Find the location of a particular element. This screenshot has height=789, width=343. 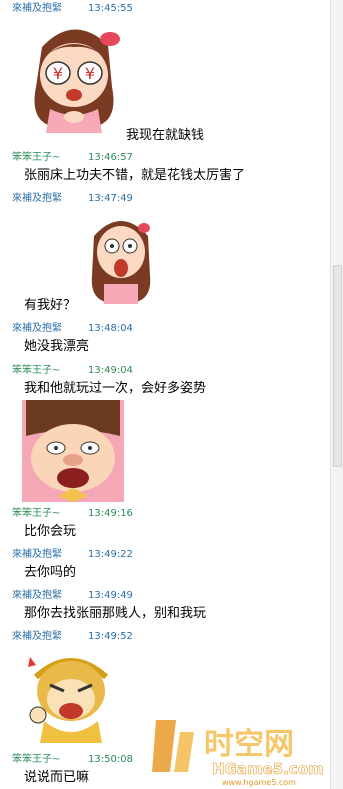

message-time: 13:47:49 is located at coordinates (110, 198).